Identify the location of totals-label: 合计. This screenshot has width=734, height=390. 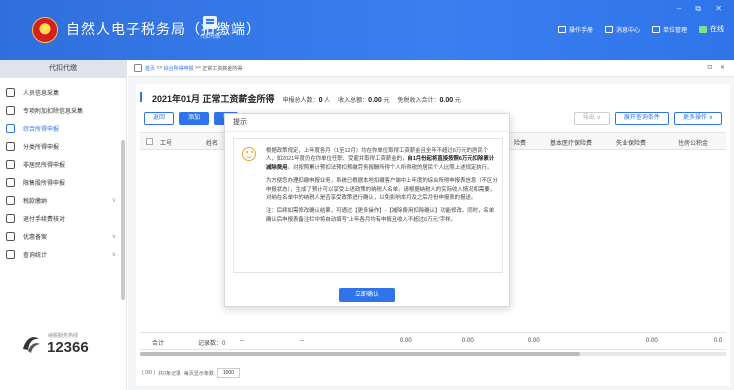
(158, 344).